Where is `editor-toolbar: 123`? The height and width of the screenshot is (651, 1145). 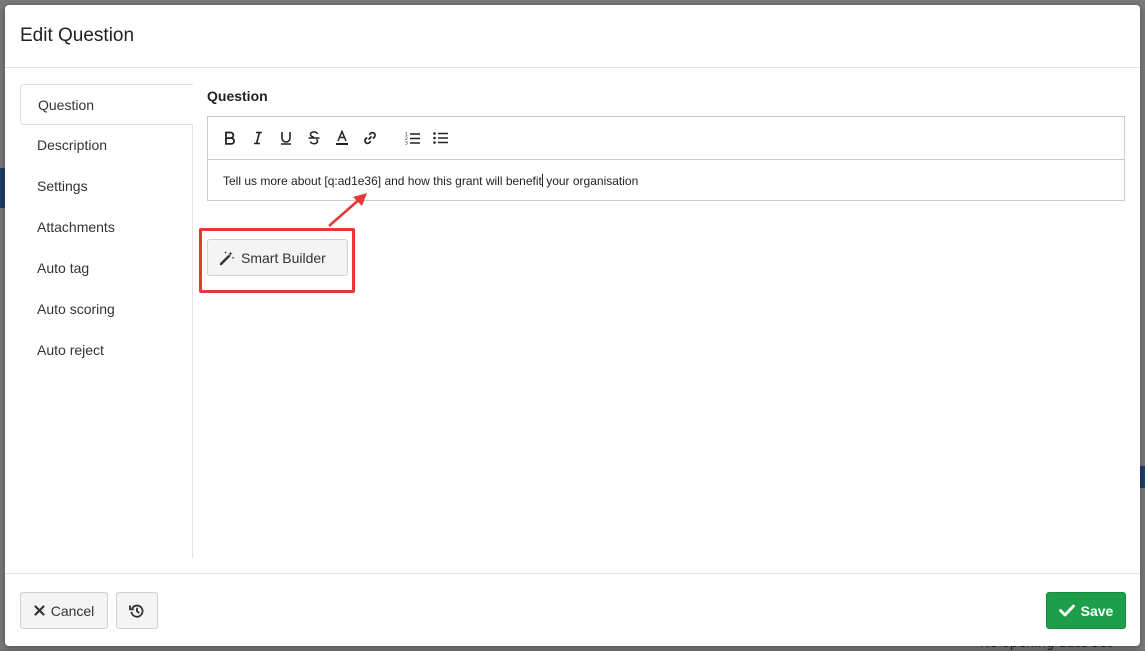
editor-toolbar: 123 is located at coordinates (666, 138).